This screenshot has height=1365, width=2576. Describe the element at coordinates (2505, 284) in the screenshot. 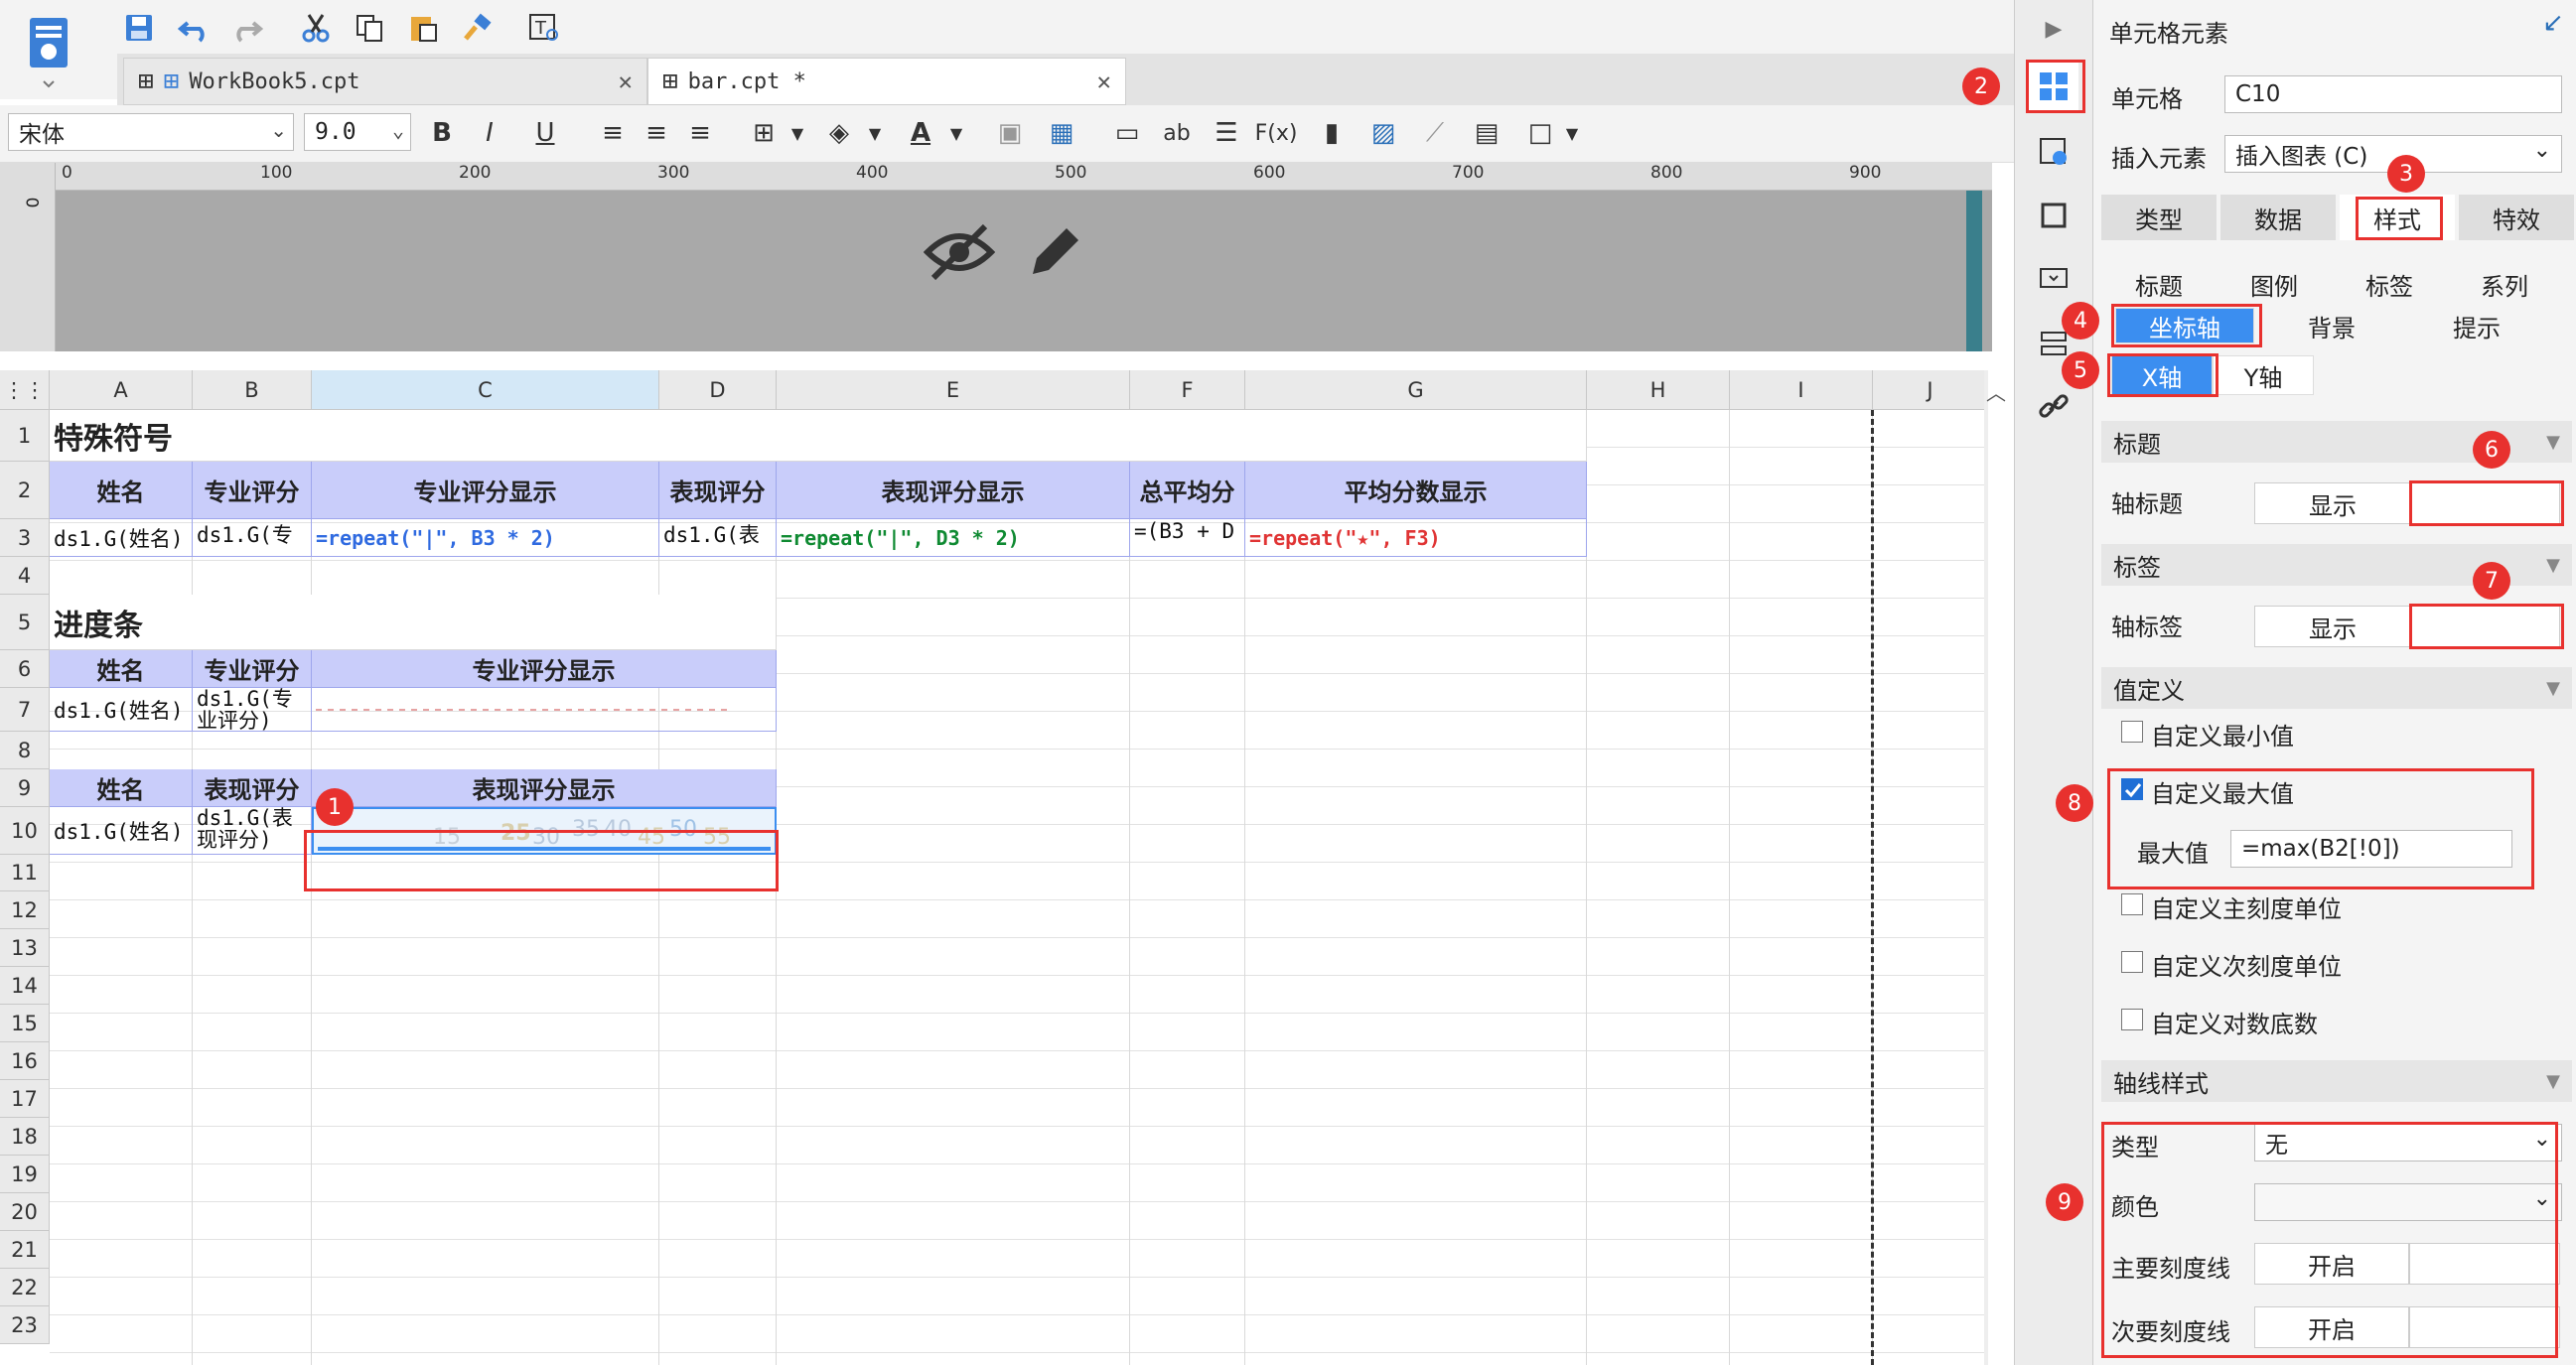

I see `subtab-series: 系列` at that location.